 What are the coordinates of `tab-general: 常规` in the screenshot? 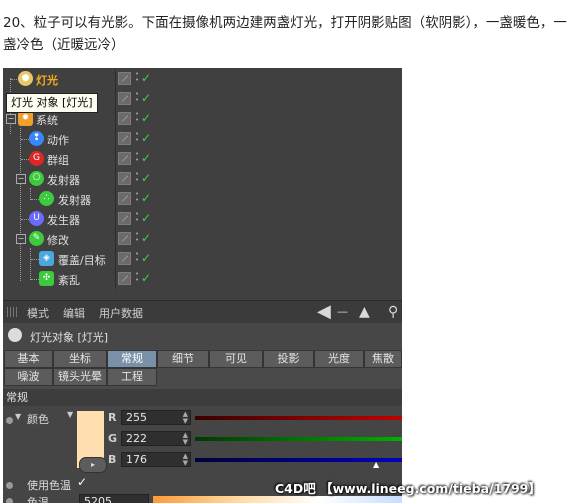 It's located at (132, 359).